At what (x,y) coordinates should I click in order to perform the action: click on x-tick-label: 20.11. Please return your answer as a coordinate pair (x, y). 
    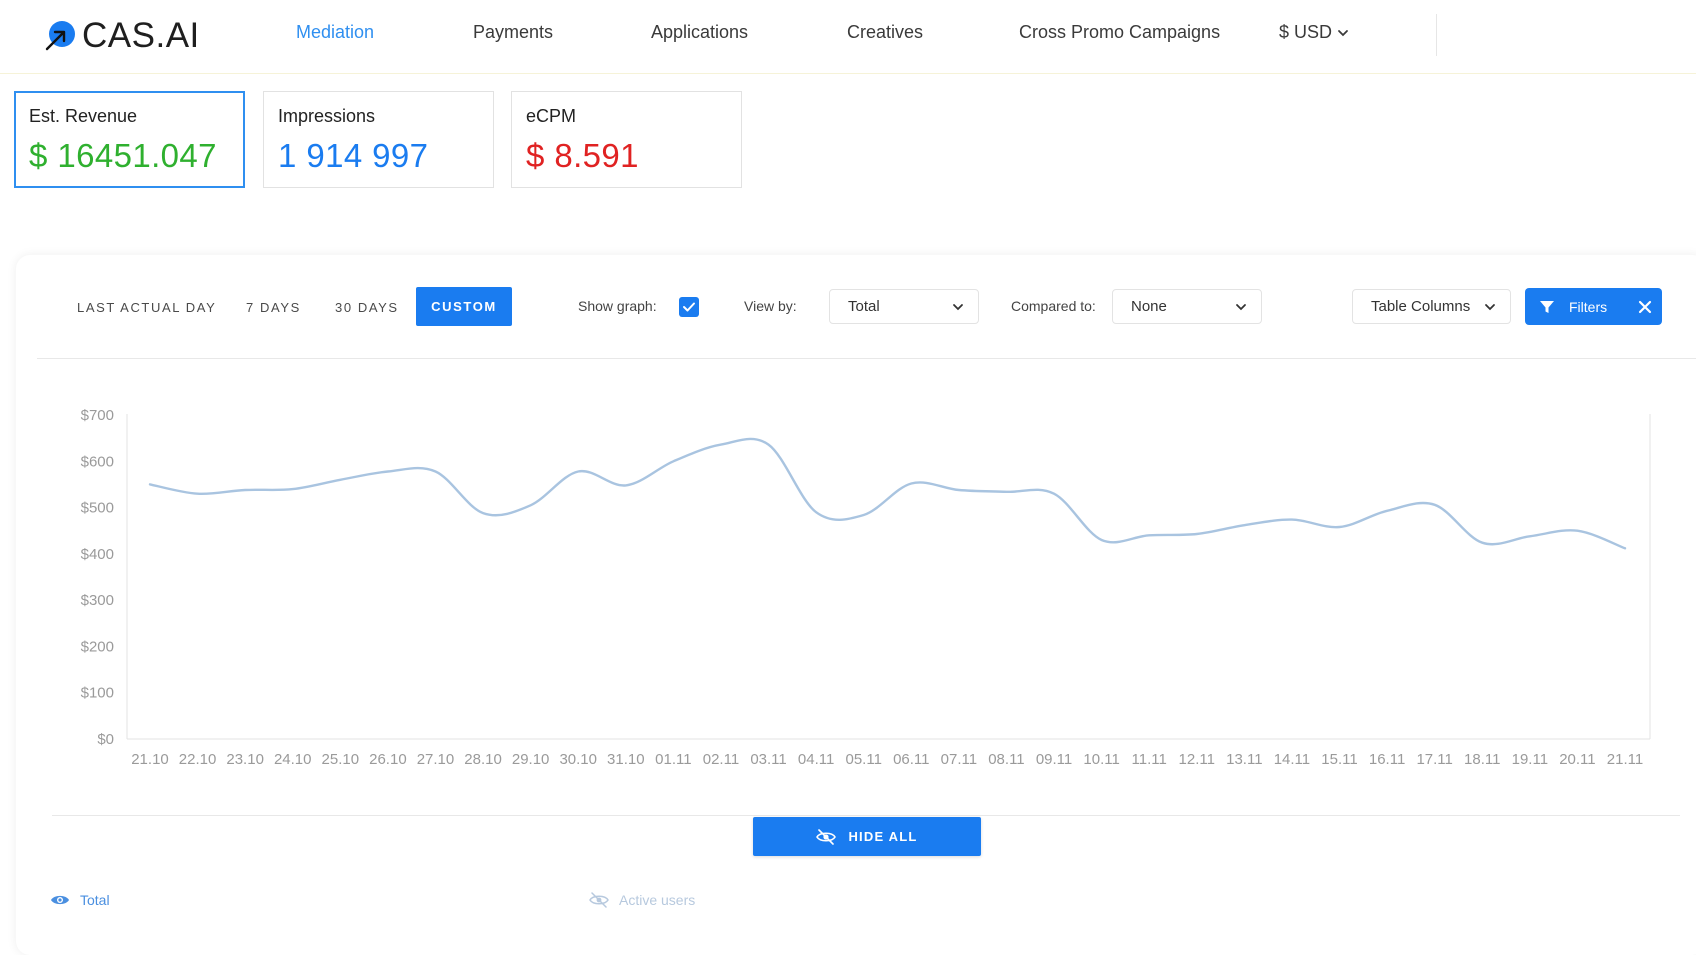
    Looking at the image, I should click on (1577, 759).